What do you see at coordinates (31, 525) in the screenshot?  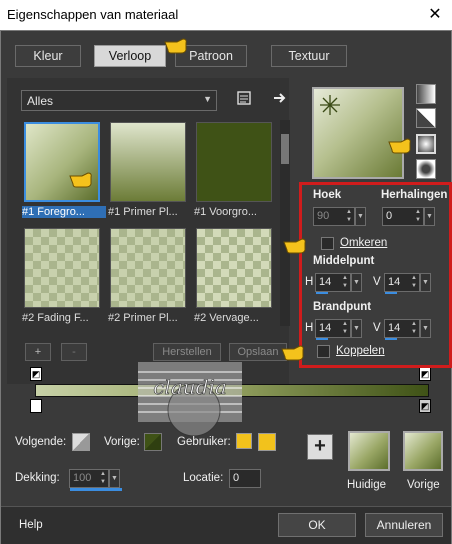 I see `help-button: Help` at bounding box center [31, 525].